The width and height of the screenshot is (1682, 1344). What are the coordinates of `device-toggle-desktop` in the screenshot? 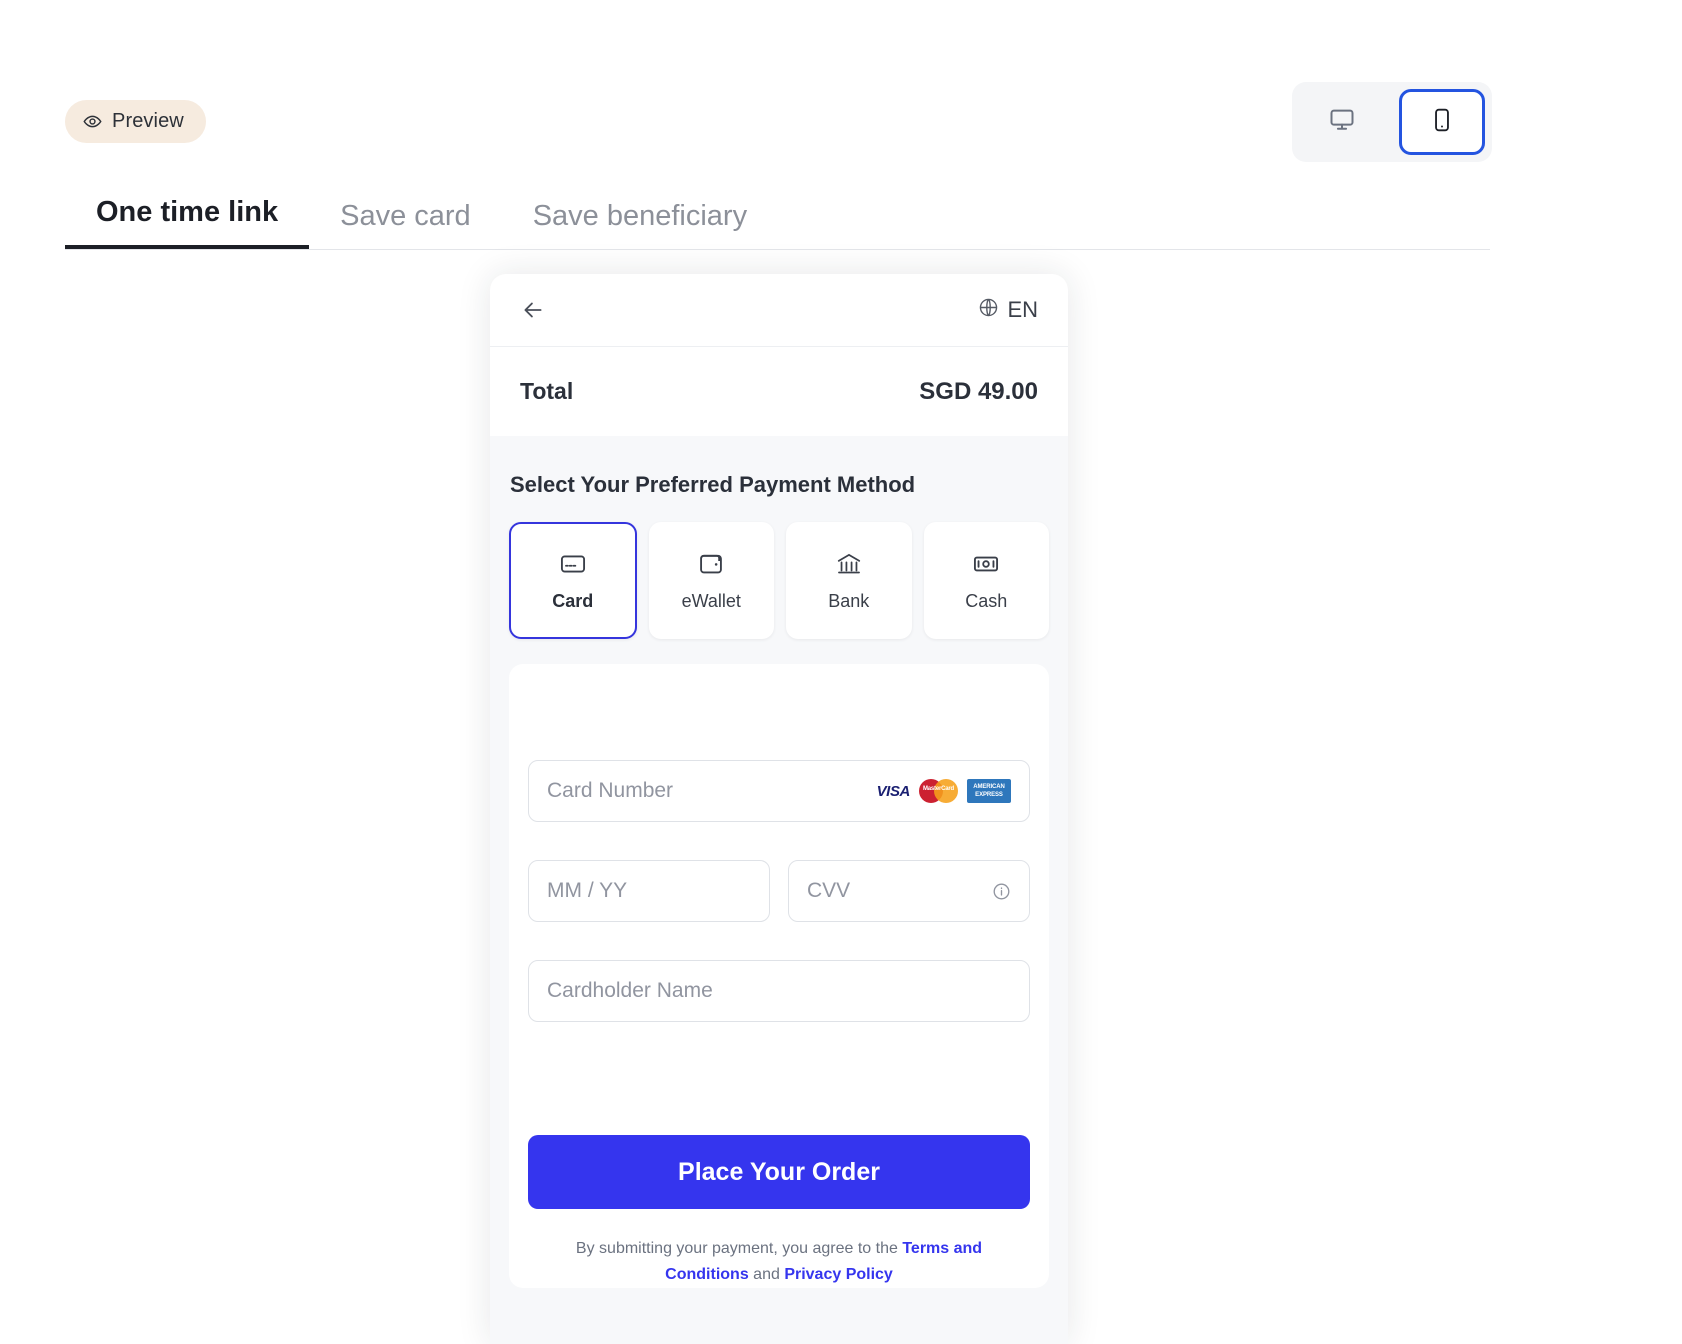 It's located at (1342, 122).